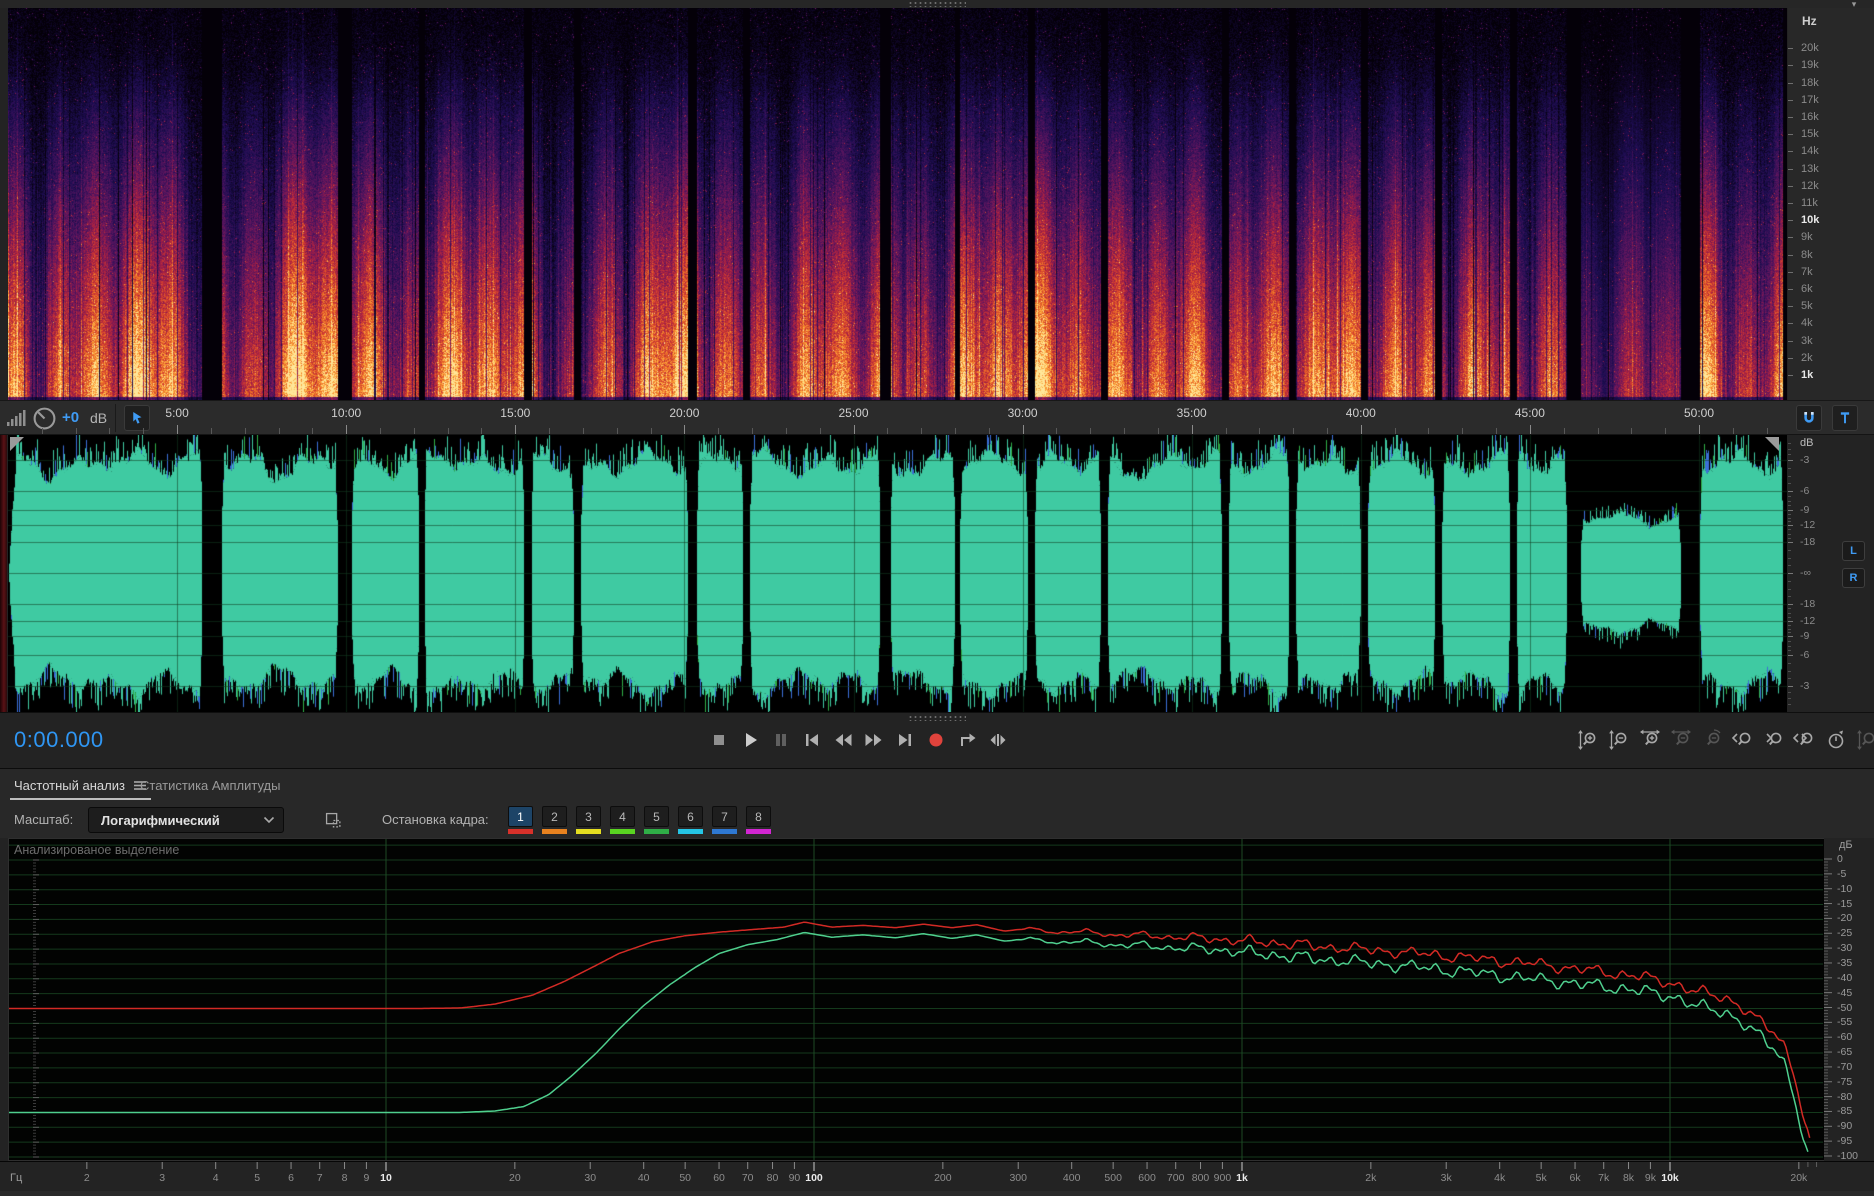  Describe the element at coordinates (70, 417) in the screenshot. I see `gain-value: +0` at that location.